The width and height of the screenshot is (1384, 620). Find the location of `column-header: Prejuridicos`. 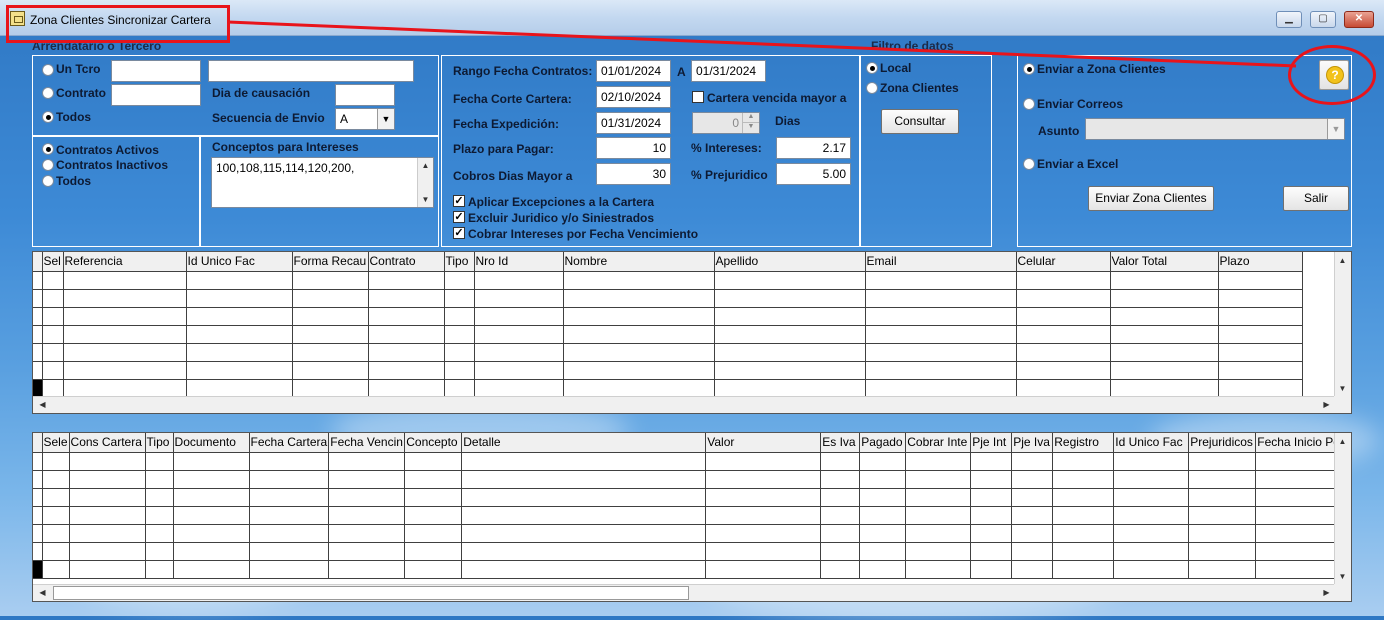

column-header: Prejuridicos is located at coordinates (1222, 443).